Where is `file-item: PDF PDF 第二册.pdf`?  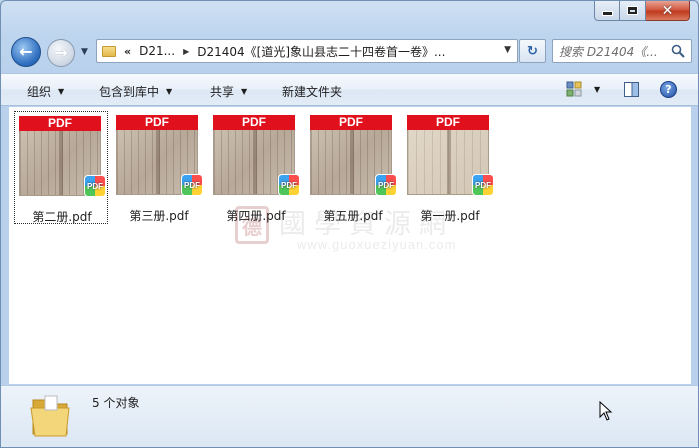
file-item: PDF PDF 第二册.pdf is located at coordinates (61, 167).